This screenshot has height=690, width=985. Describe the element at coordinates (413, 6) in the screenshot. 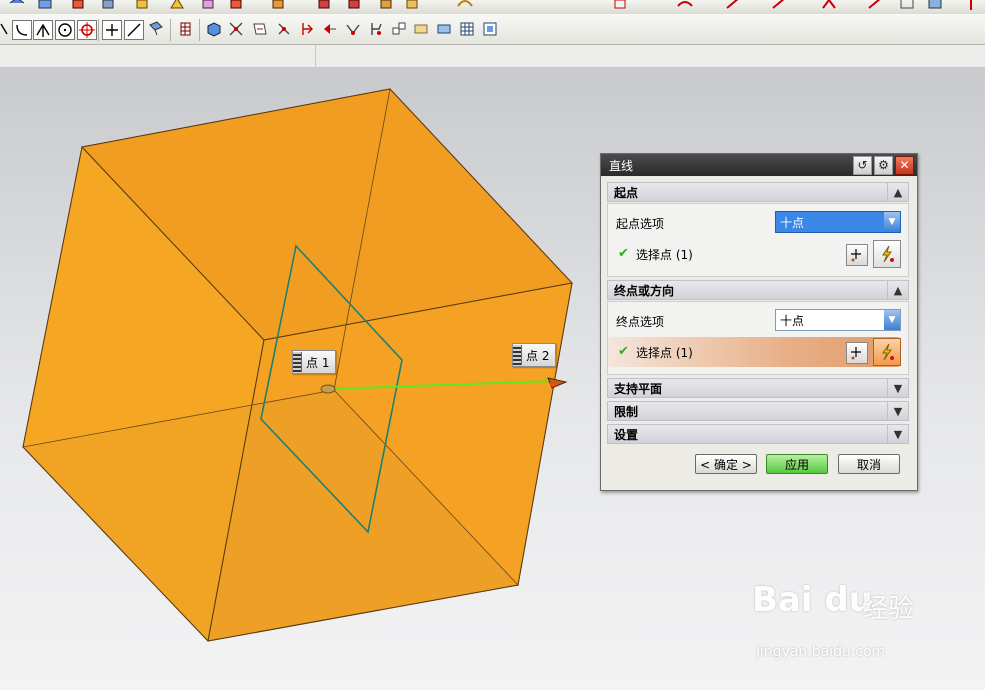

I see `arc-icon` at that location.